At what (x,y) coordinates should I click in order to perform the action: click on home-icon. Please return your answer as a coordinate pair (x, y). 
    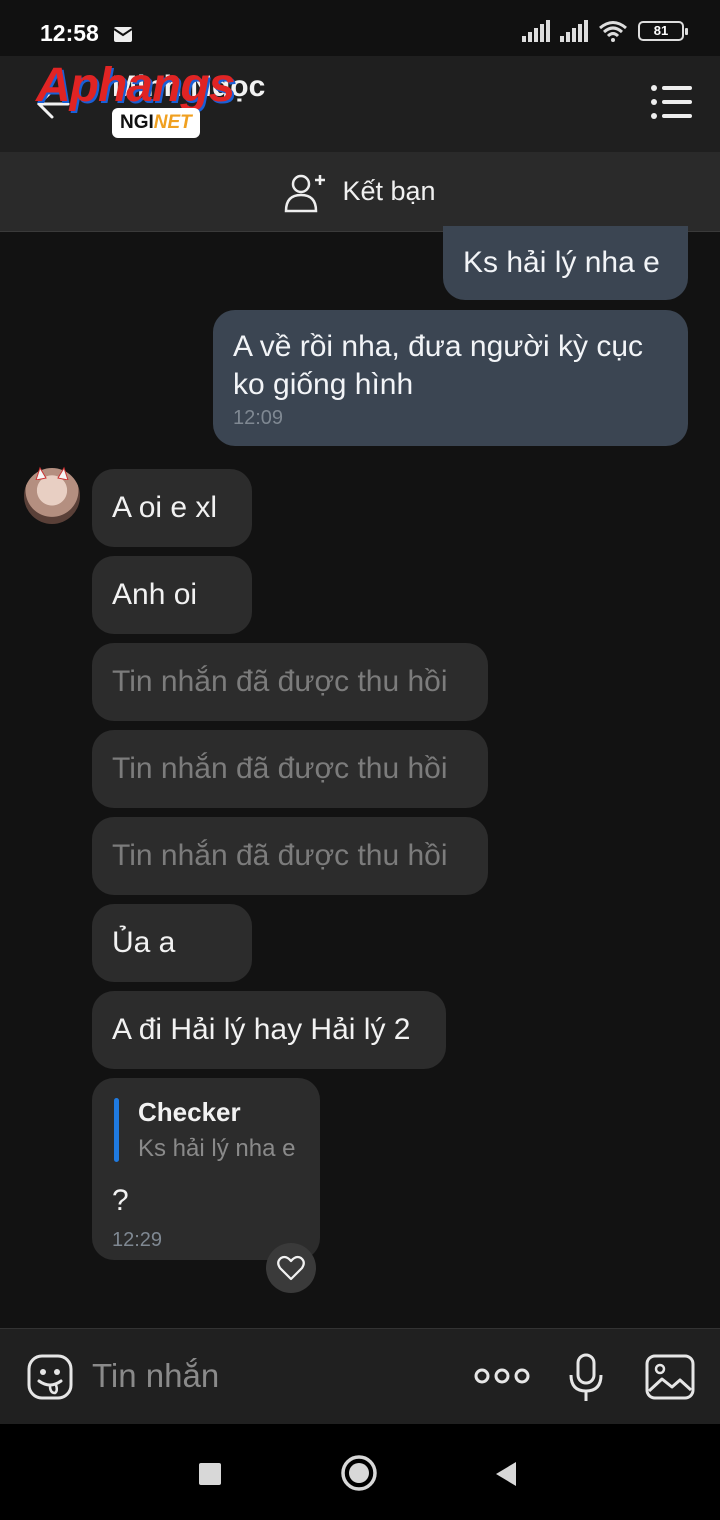
    Looking at the image, I should click on (359, 1473).